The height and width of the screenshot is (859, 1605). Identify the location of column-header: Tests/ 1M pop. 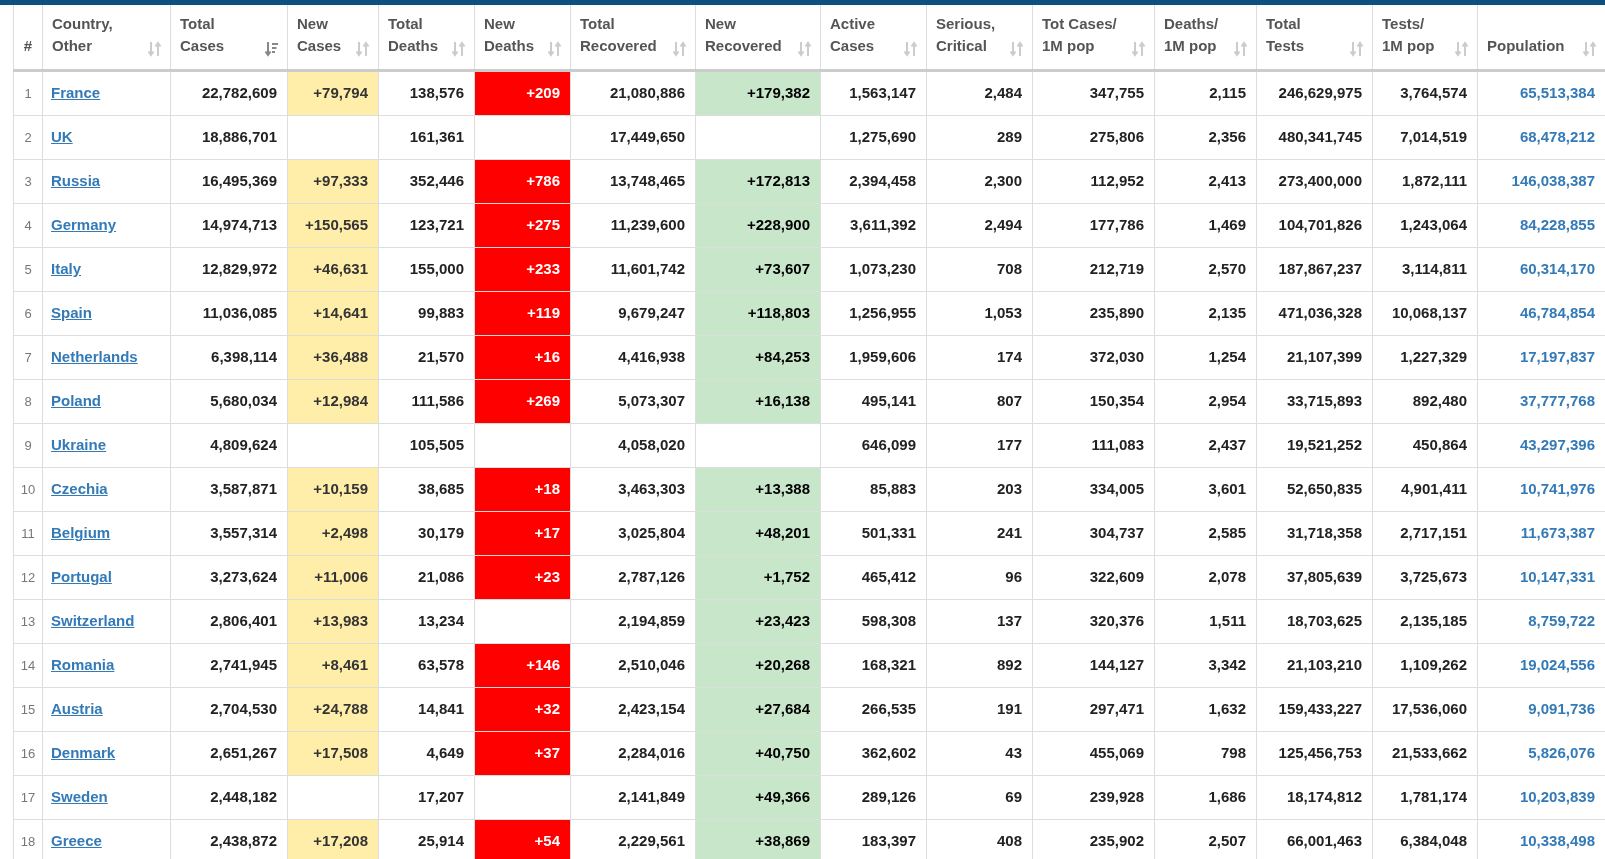
(1408, 35).